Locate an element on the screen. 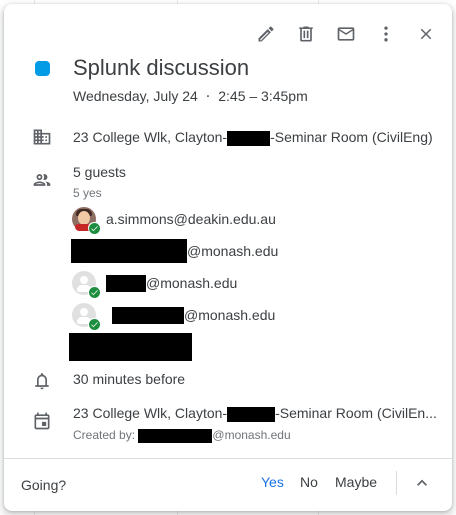 The image size is (456, 515). location-prefix: 23 College Wlk, Clayton- is located at coordinates (150, 137).